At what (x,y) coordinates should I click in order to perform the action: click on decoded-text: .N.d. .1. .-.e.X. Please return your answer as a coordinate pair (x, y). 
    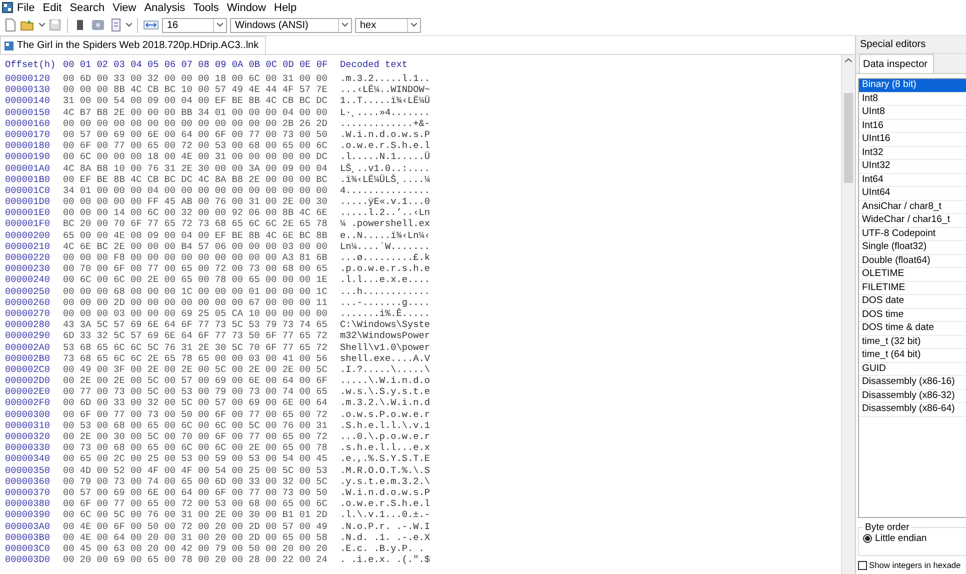
    Looking at the image, I should click on (385, 537).